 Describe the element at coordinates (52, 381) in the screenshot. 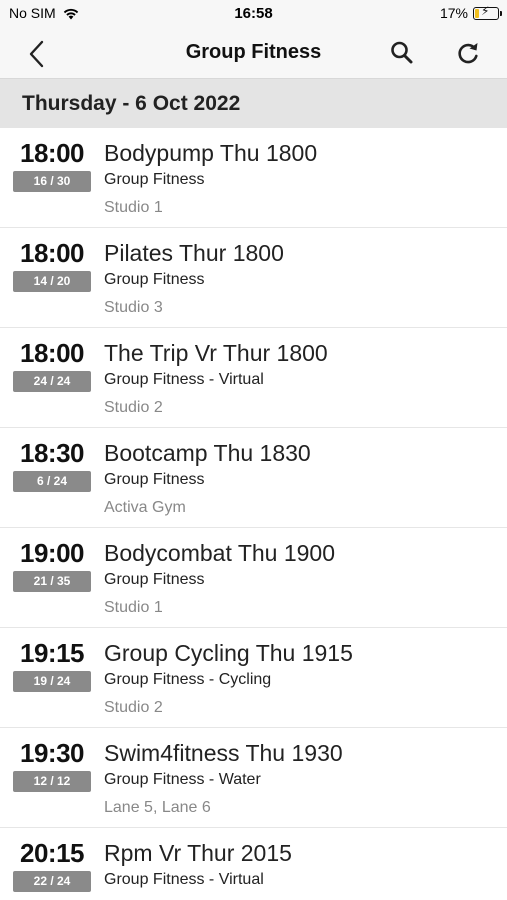

I see `capacity-badge: 24 / 24` at that location.